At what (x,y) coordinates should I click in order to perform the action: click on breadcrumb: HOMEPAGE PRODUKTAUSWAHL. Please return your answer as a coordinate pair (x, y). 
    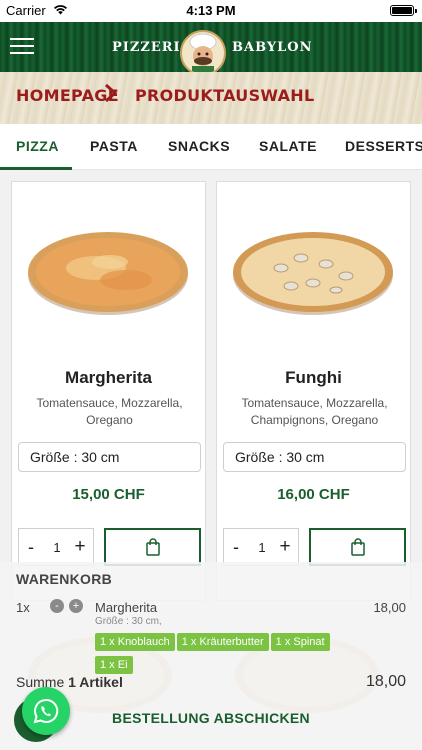
    Looking at the image, I should click on (211, 98).